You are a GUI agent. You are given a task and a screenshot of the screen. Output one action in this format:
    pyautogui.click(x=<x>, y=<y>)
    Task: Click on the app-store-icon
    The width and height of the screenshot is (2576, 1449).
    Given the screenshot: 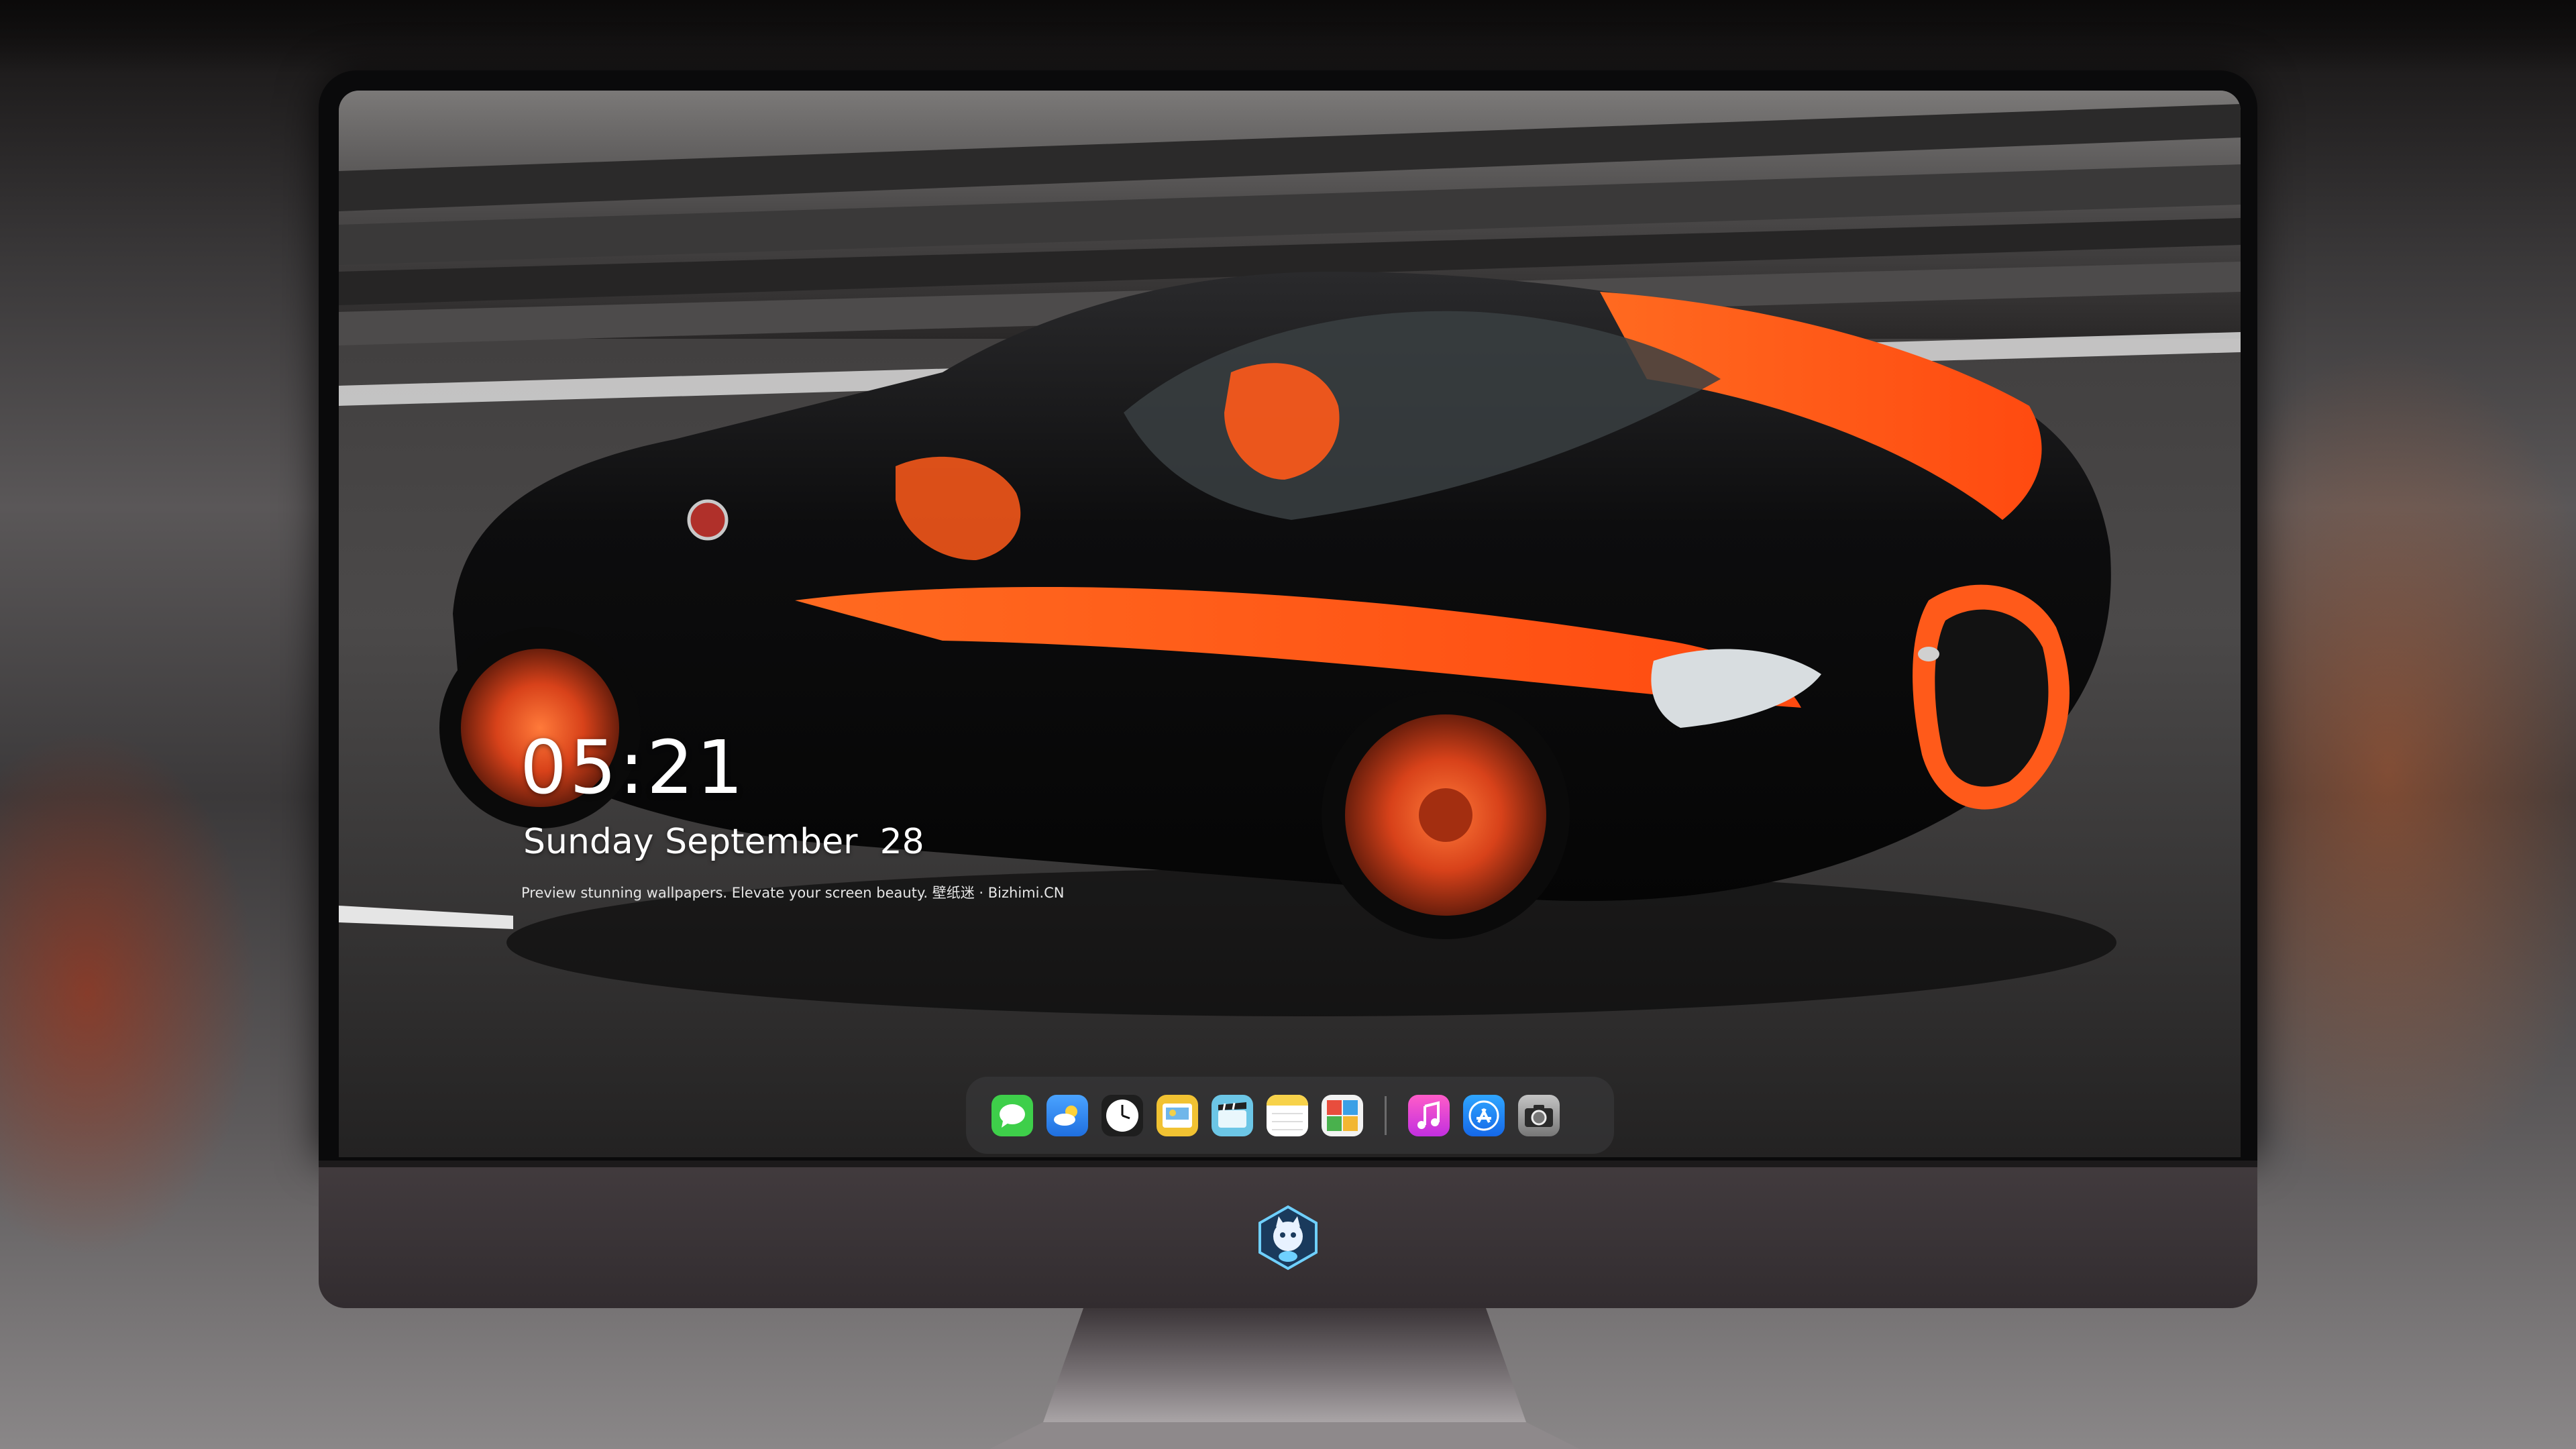 What is the action you would take?
    pyautogui.click(x=1484, y=1115)
    